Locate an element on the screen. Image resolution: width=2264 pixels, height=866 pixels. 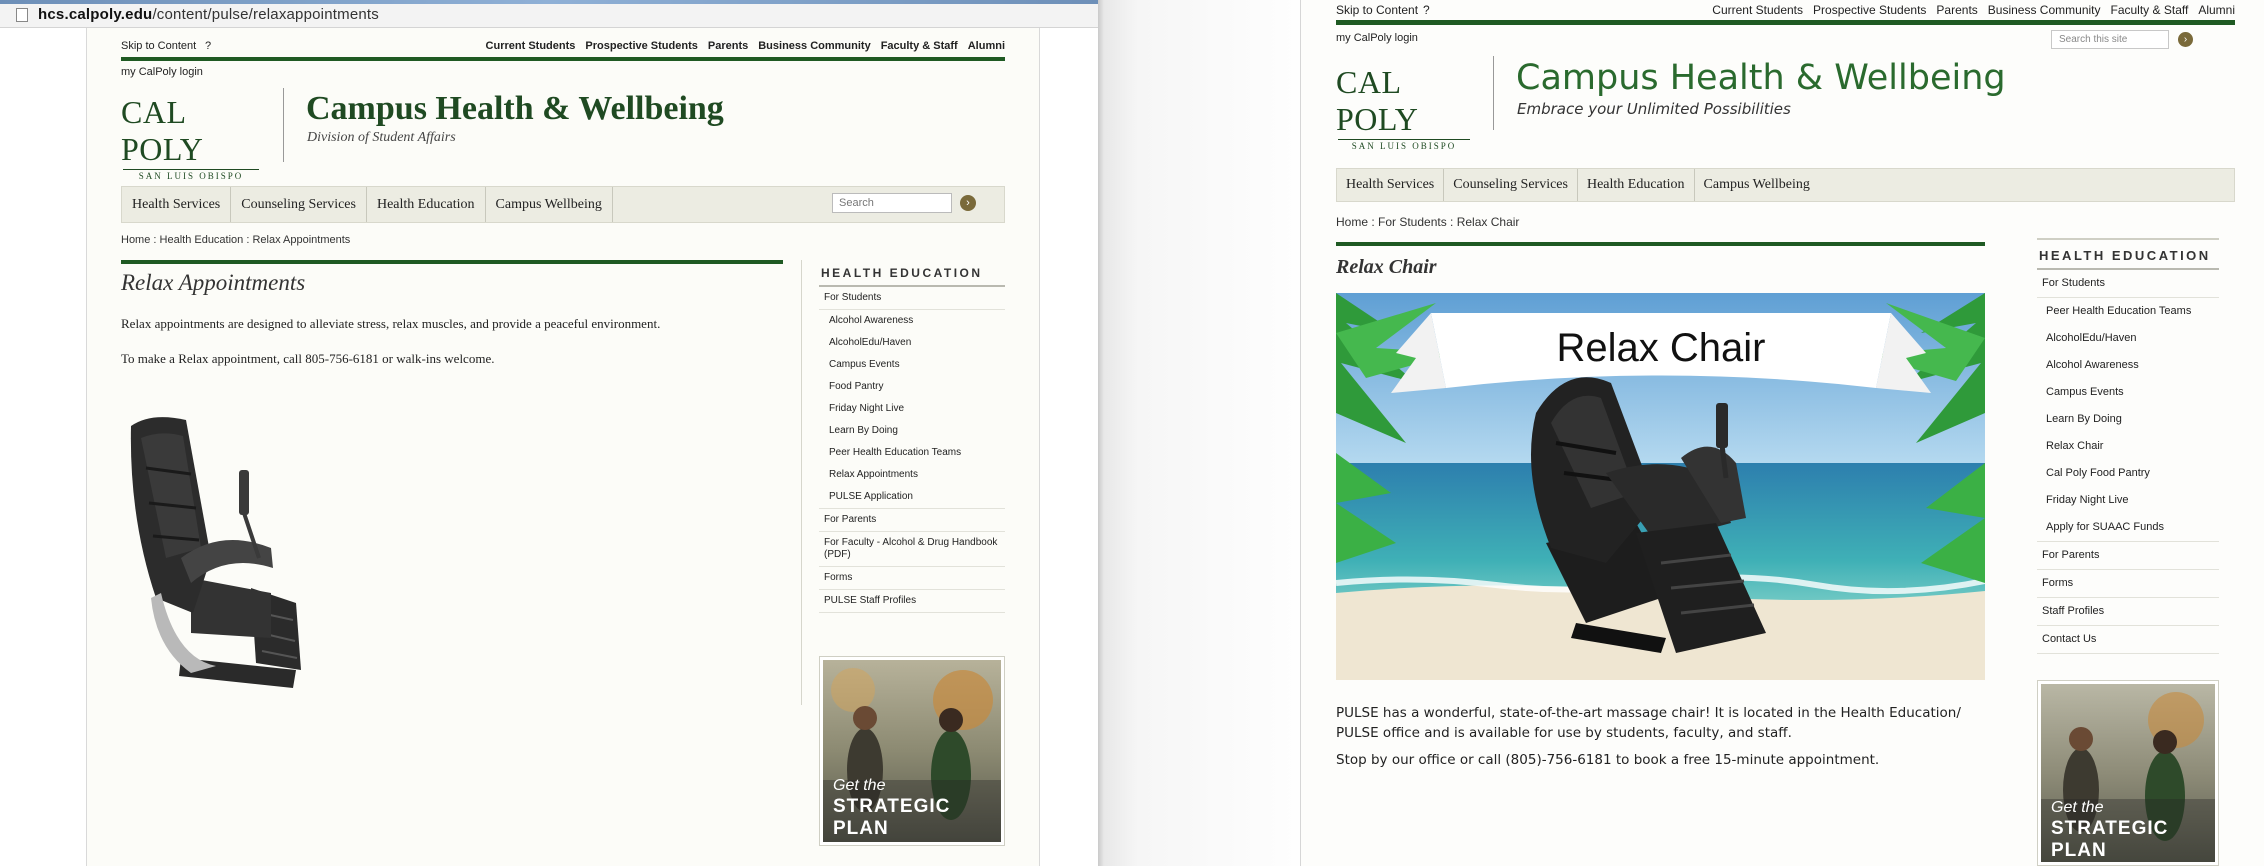
content-rule is located at coordinates (452, 262).